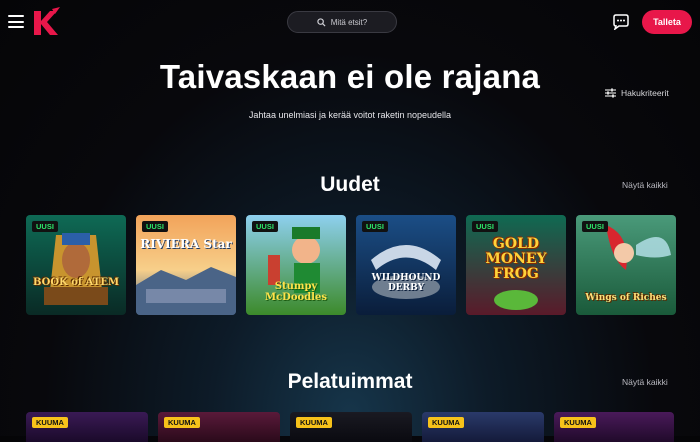 This screenshot has height=442, width=700. What do you see at coordinates (645, 185) in the screenshot?
I see `see-all-new-link: Näytä kaikki` at bounding box center [645, 185].